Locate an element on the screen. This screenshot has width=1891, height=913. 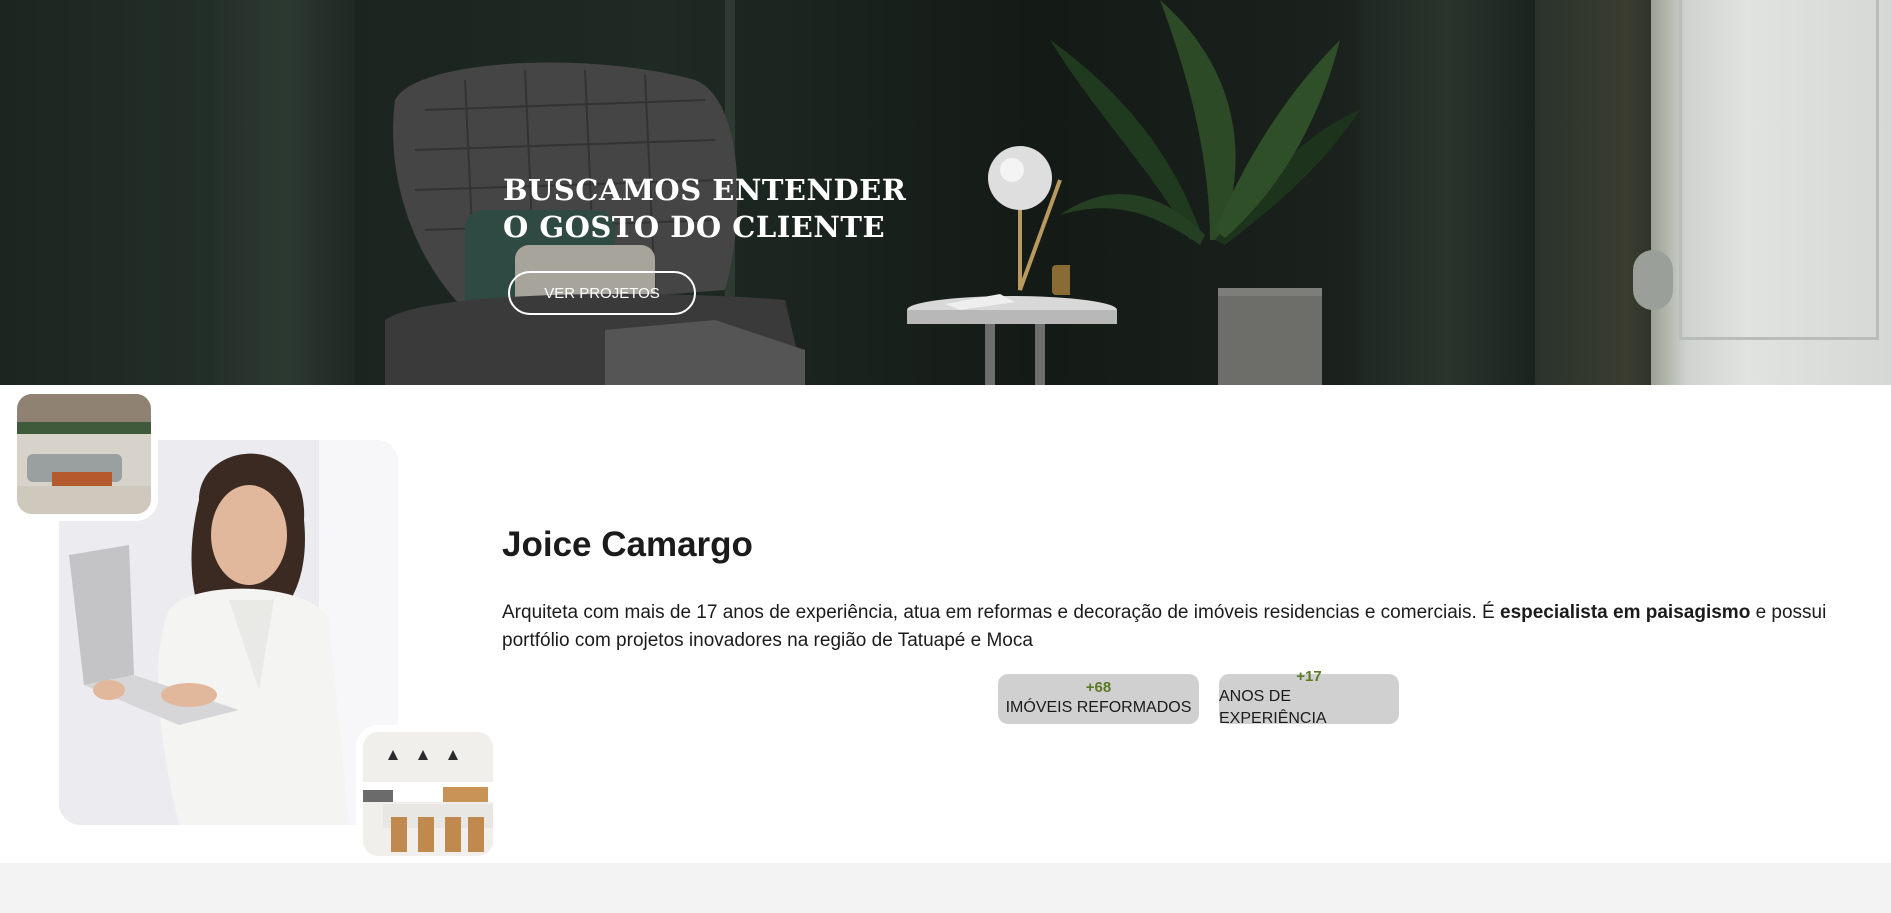
hero-title: BUSCAMOS ENTENDER O GOSTO DO CLIENTE is located at coordinates (704, 209).